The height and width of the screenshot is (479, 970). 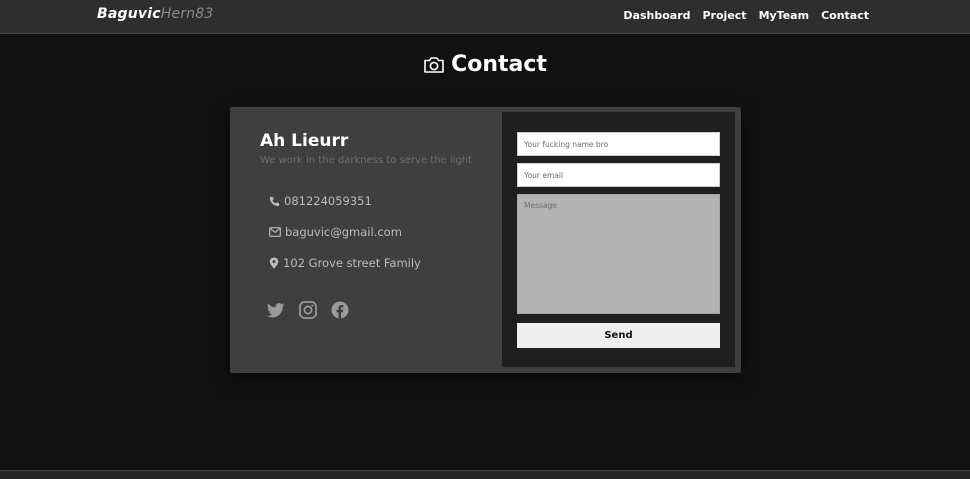 I want to click on page-title: Contact, so click(x=485, y=64).